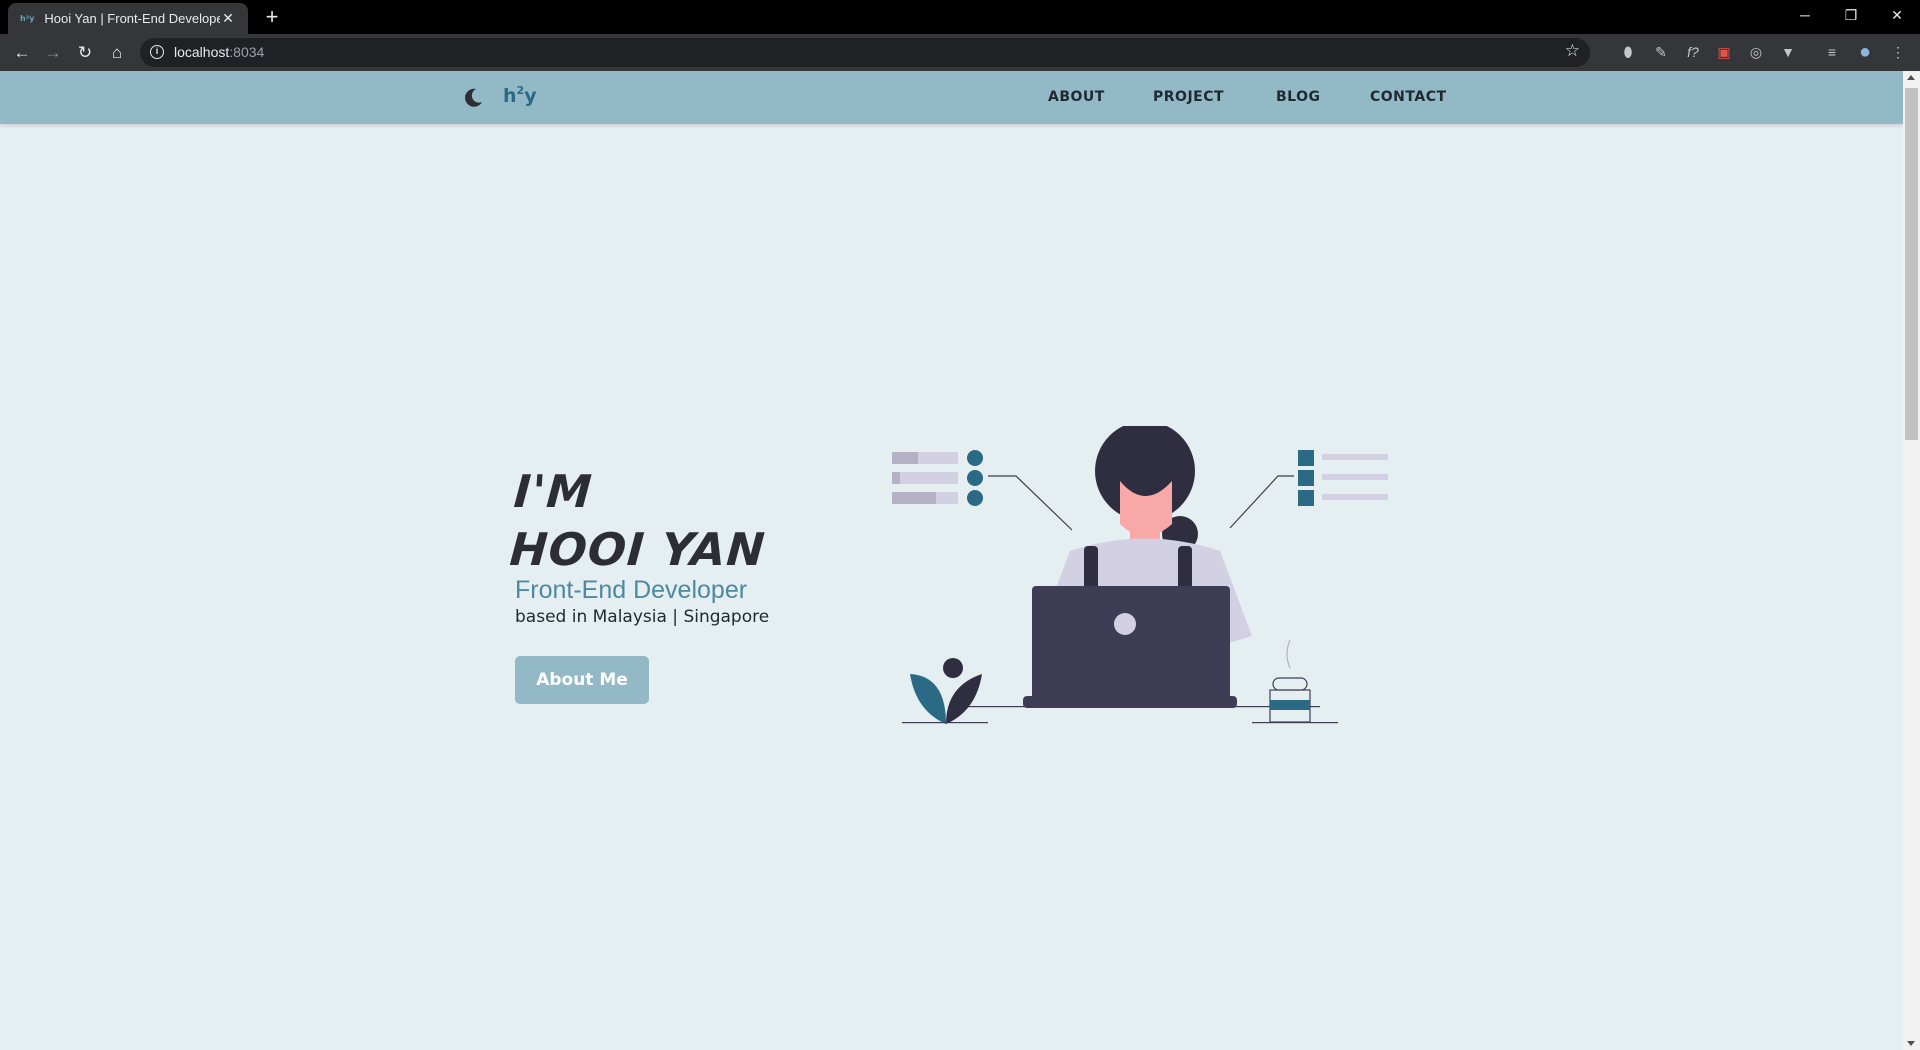 The height and width of the screenshot is (1050, 1920). What do you see at coordinates (1805, 15) in the screenshot?
I see `minimize-button: ─` at bounding box center [1805, 15].